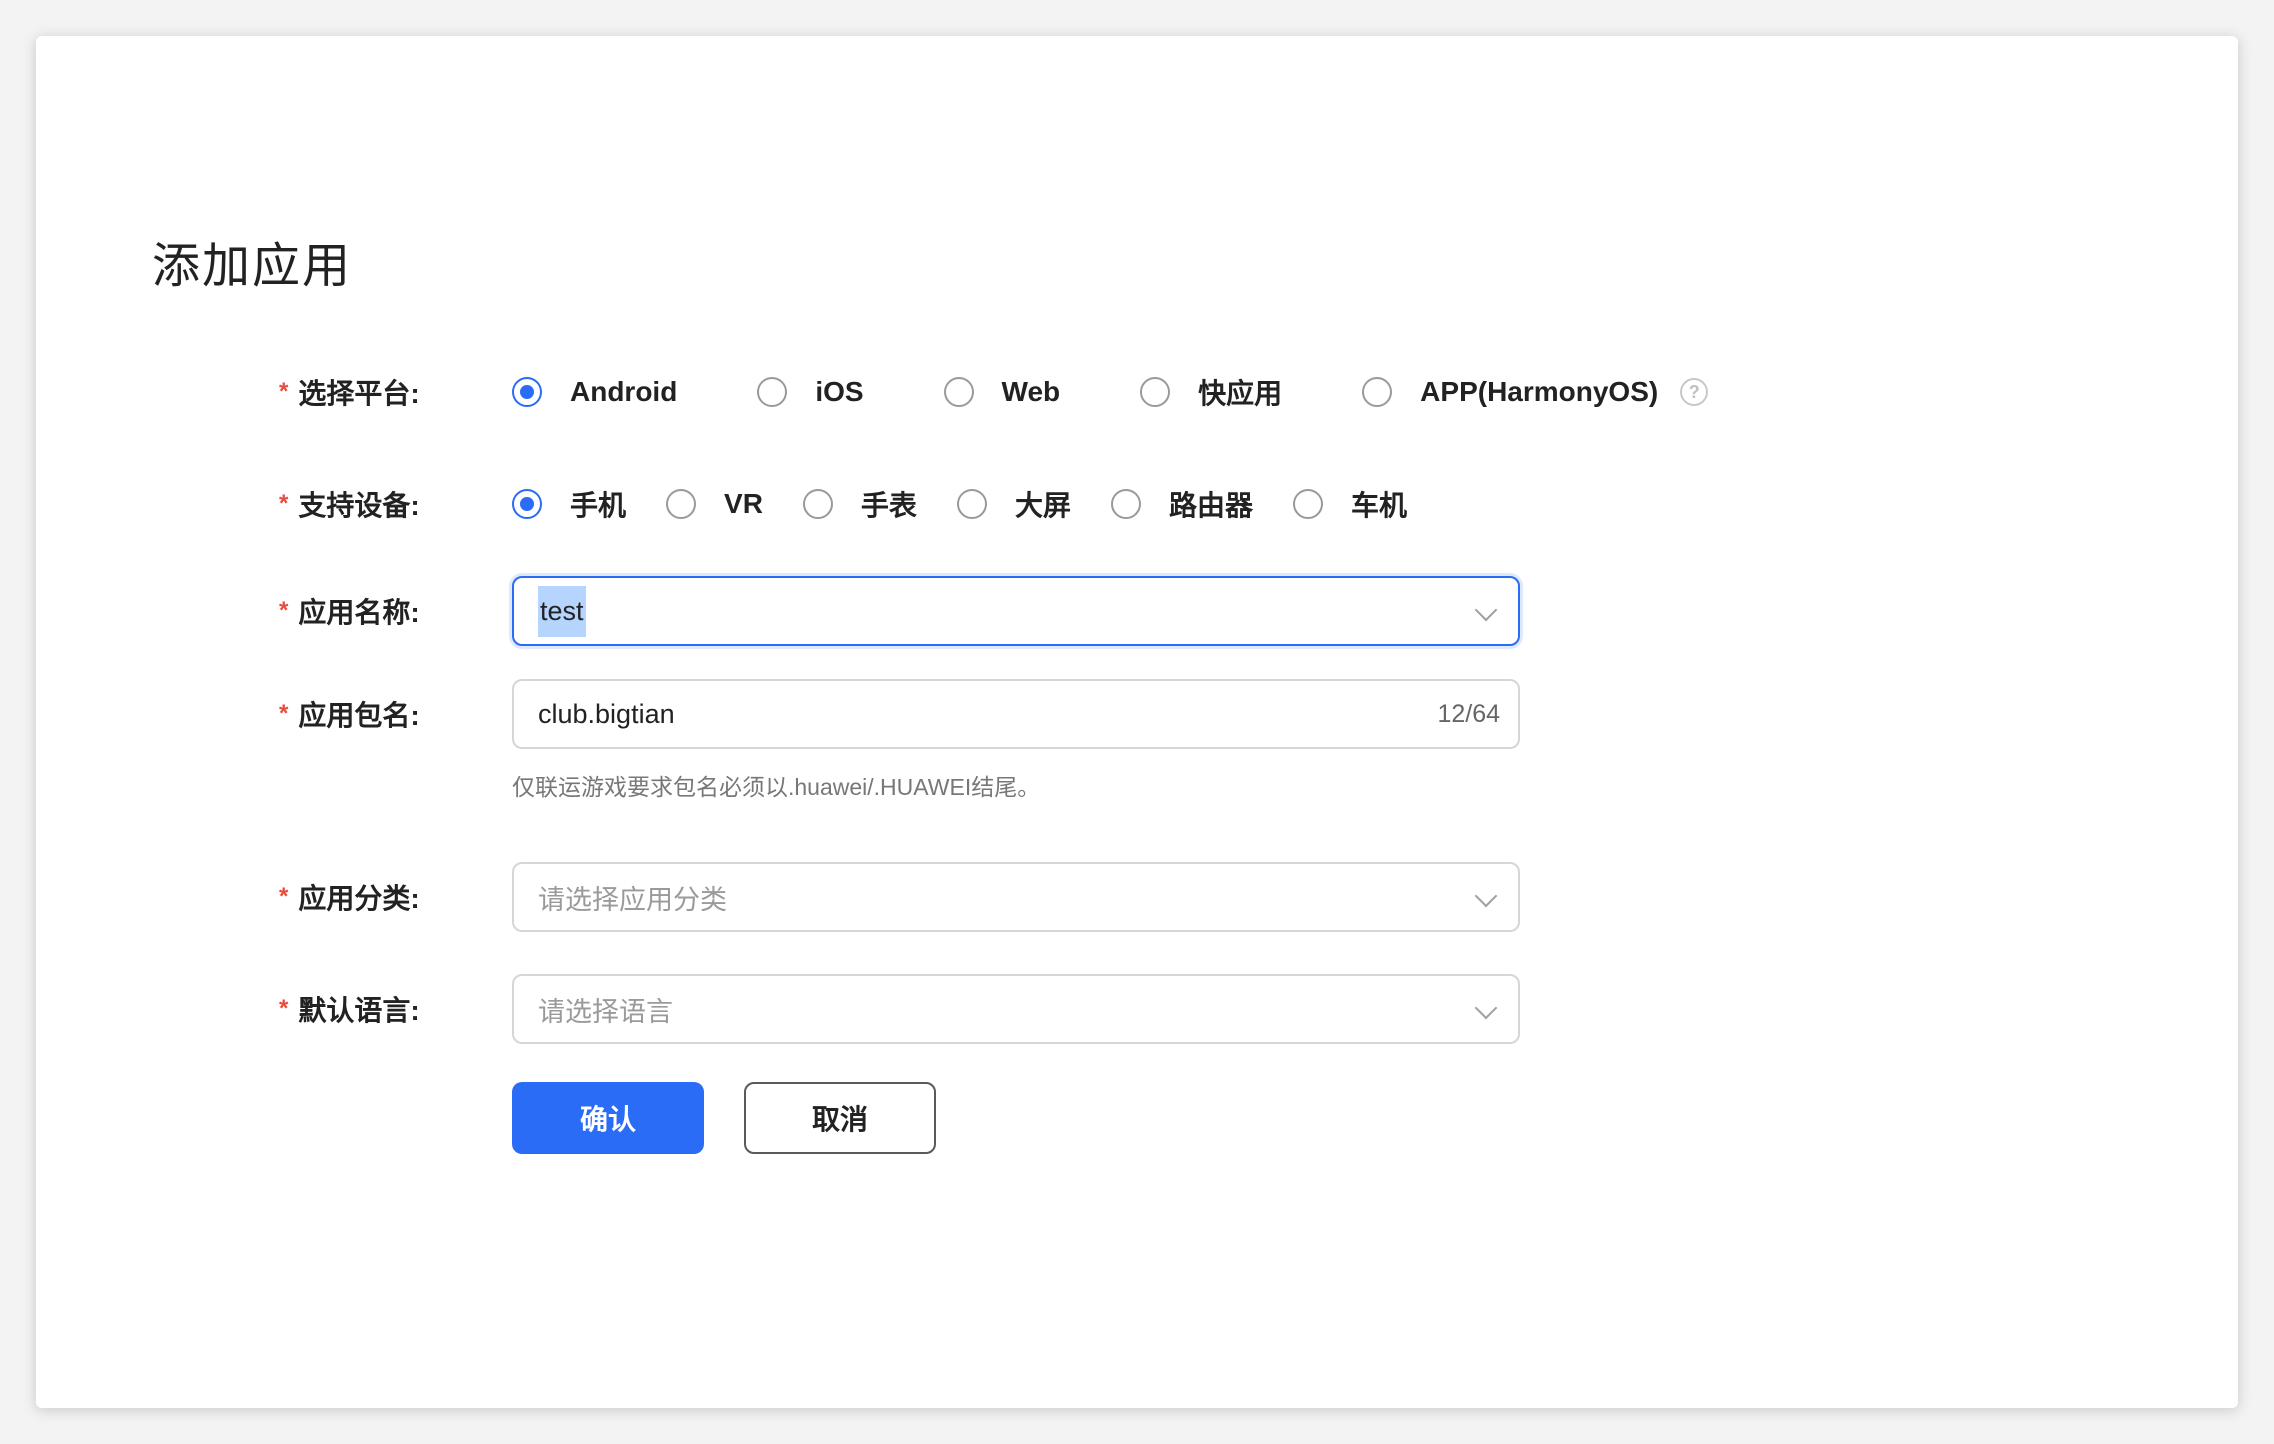 The width and height of the screenshot is (2274, 1444). I want to click on platform-option-label: Android, so click(624, 391).